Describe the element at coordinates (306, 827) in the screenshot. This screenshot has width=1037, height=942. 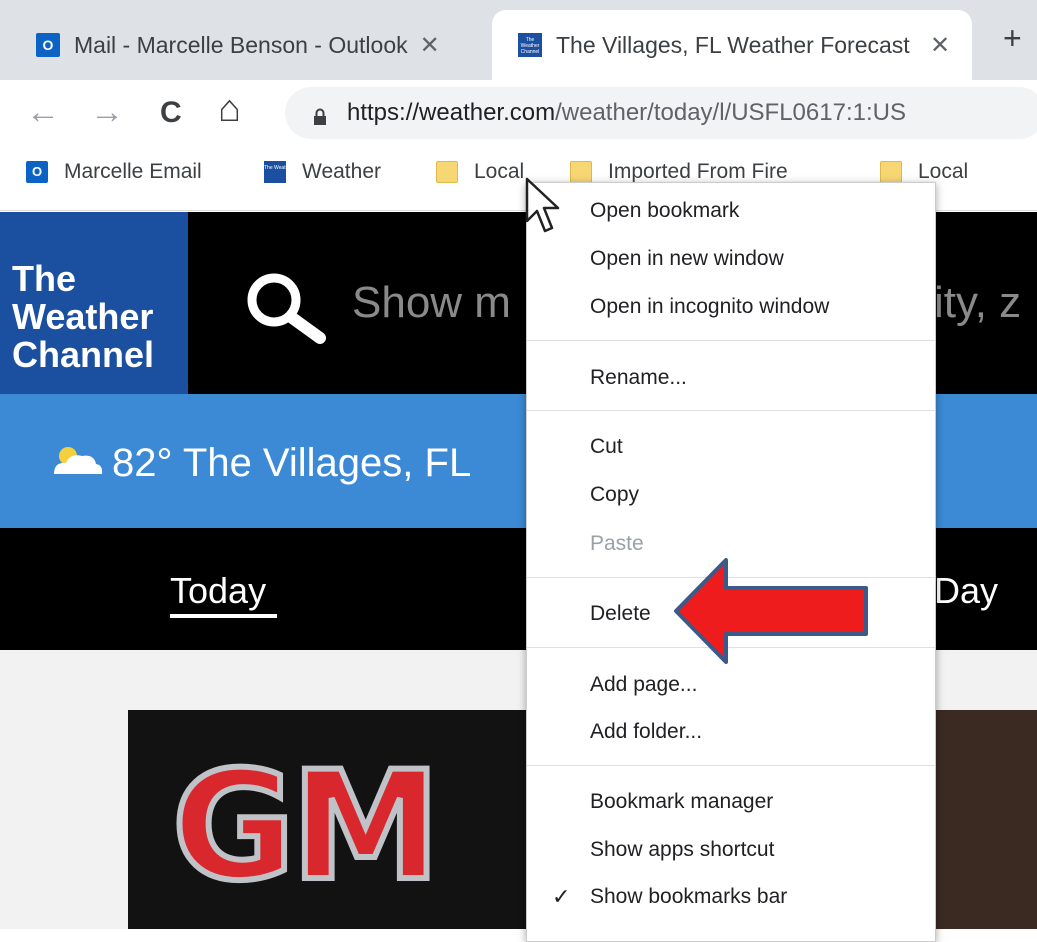
I see `gmc-logo: GM` at that location.